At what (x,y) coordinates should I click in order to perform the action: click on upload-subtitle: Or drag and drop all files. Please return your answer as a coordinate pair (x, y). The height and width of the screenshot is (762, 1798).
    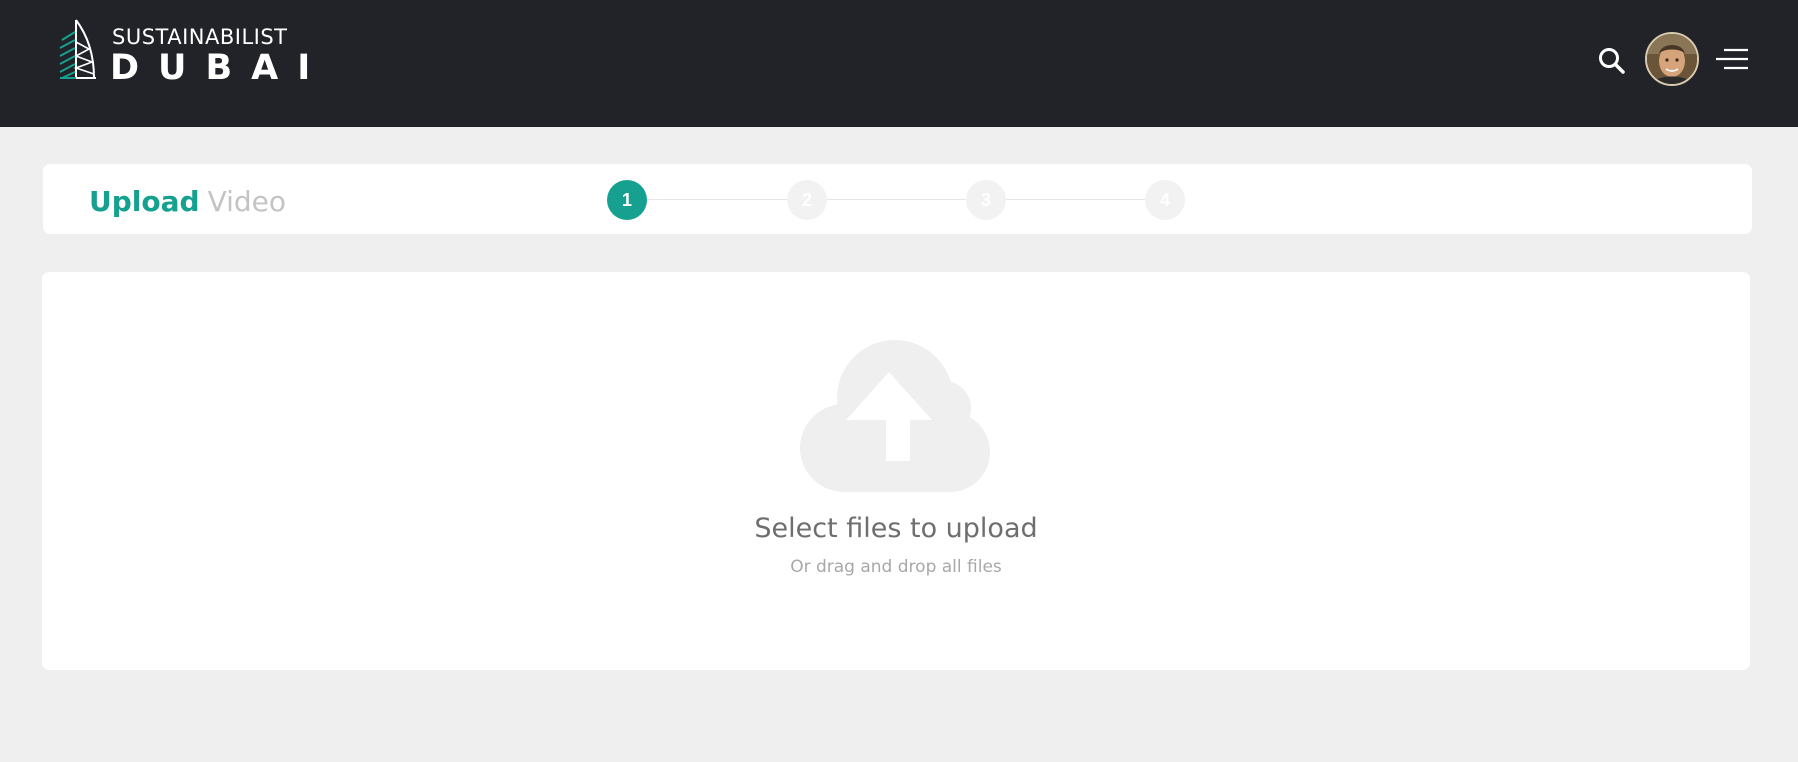
    Looking at the image, I should click on (896, 567).